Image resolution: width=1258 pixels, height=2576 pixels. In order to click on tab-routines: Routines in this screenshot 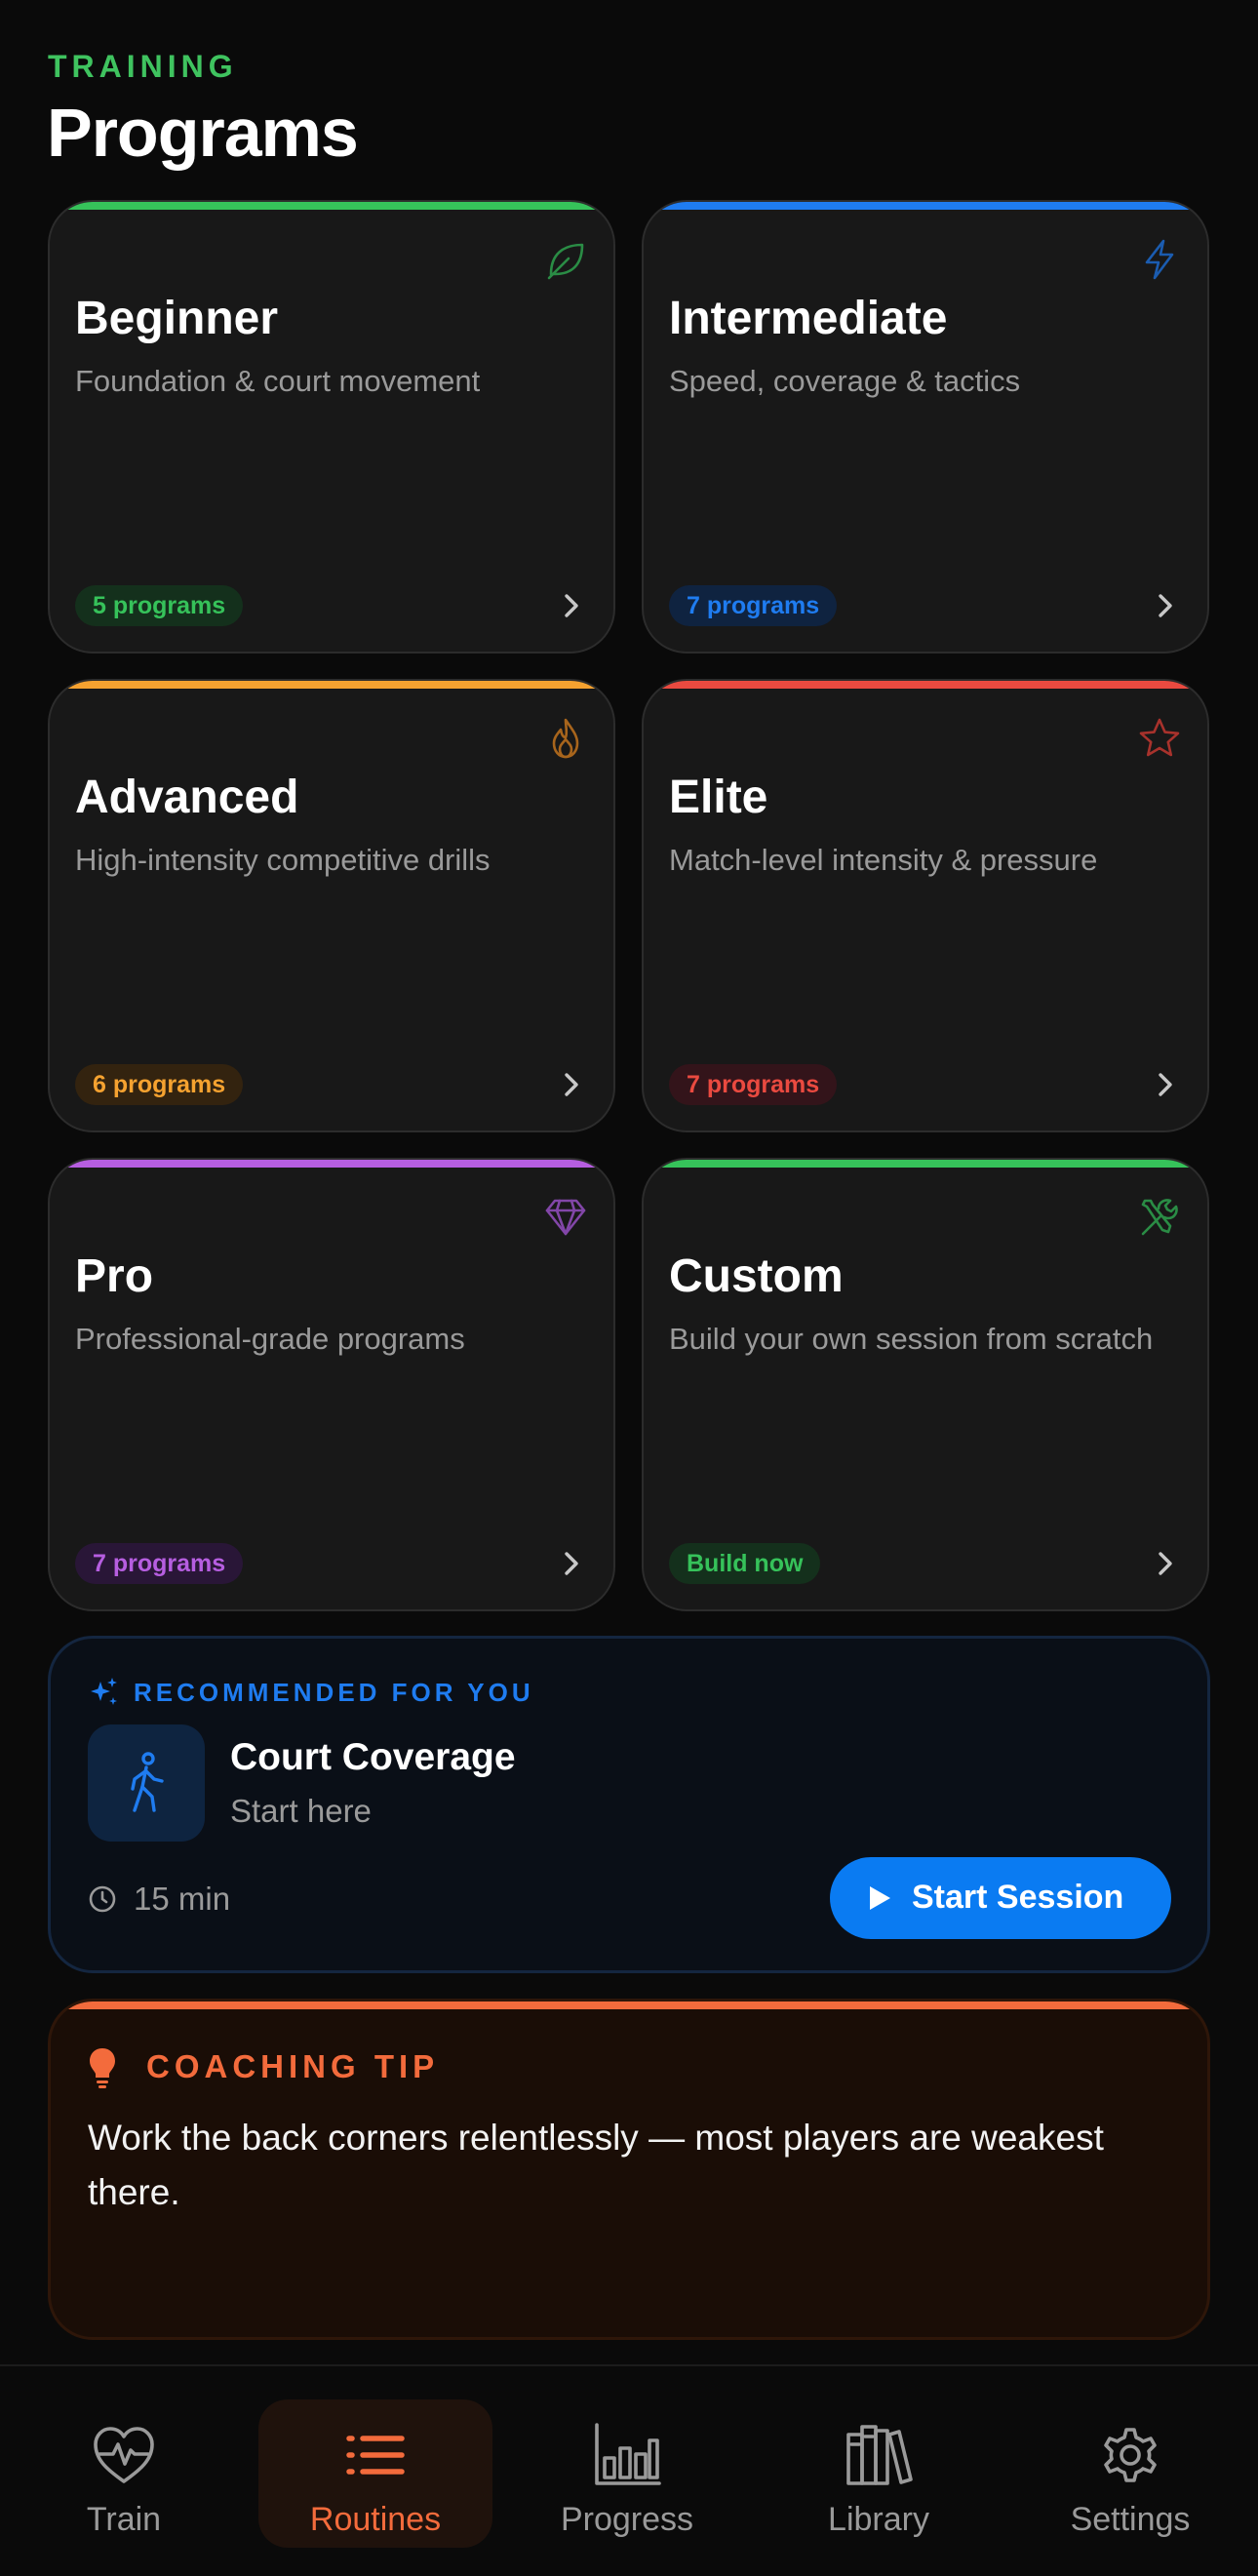, I will do `click(375, 2473)`.